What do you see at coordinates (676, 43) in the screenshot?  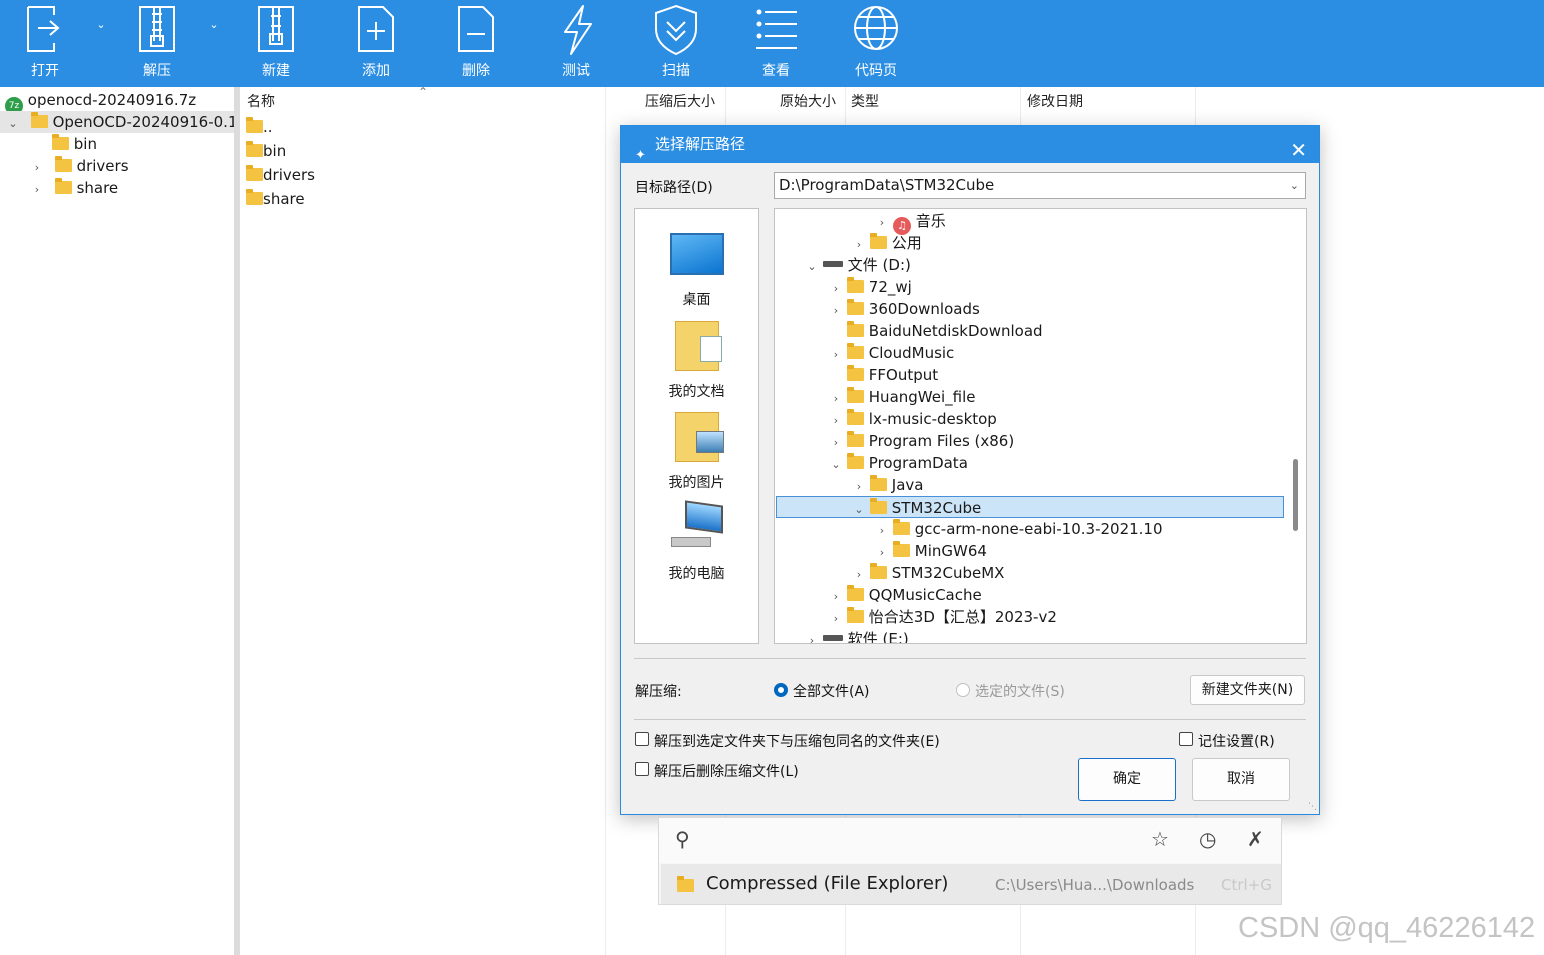 I see `scan-button: 扫描` at bounding box center [676, 43].